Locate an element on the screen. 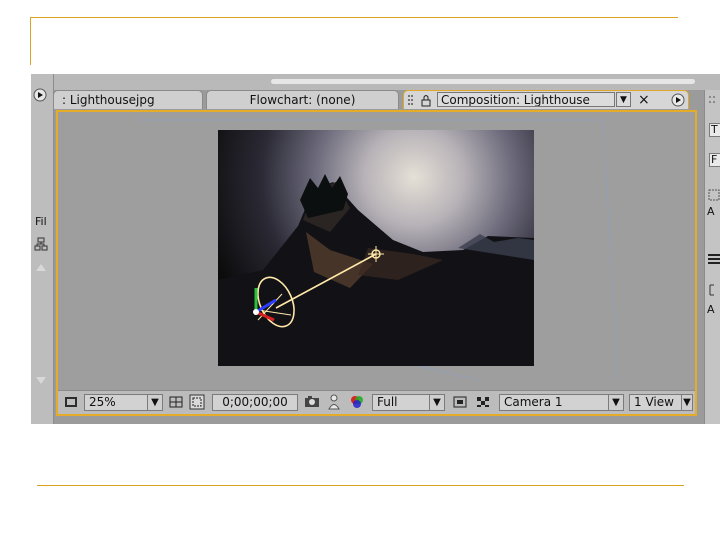 The width and height of the screenshot is (720, 540). zoom-selector: 25% is located at coordinates (116, 402).